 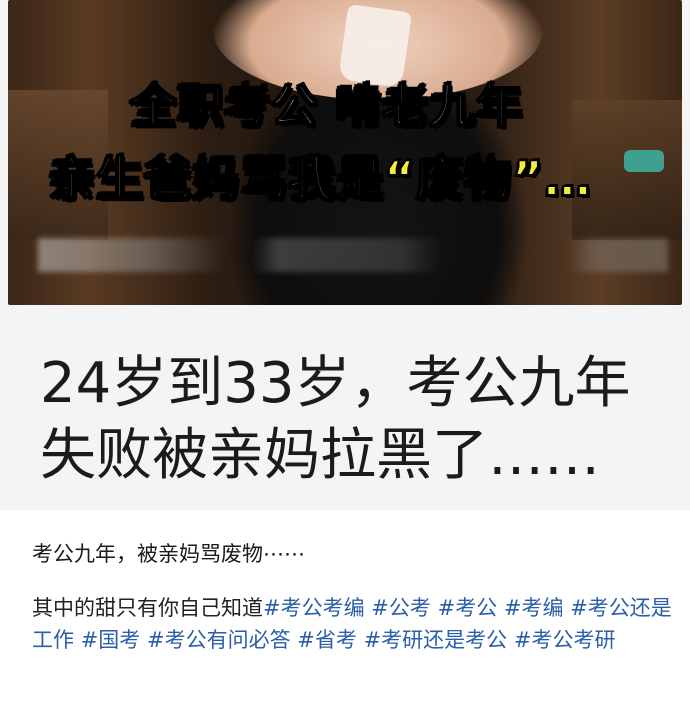 I want to click on hashtag: #国考, so click(x=111, y=640).